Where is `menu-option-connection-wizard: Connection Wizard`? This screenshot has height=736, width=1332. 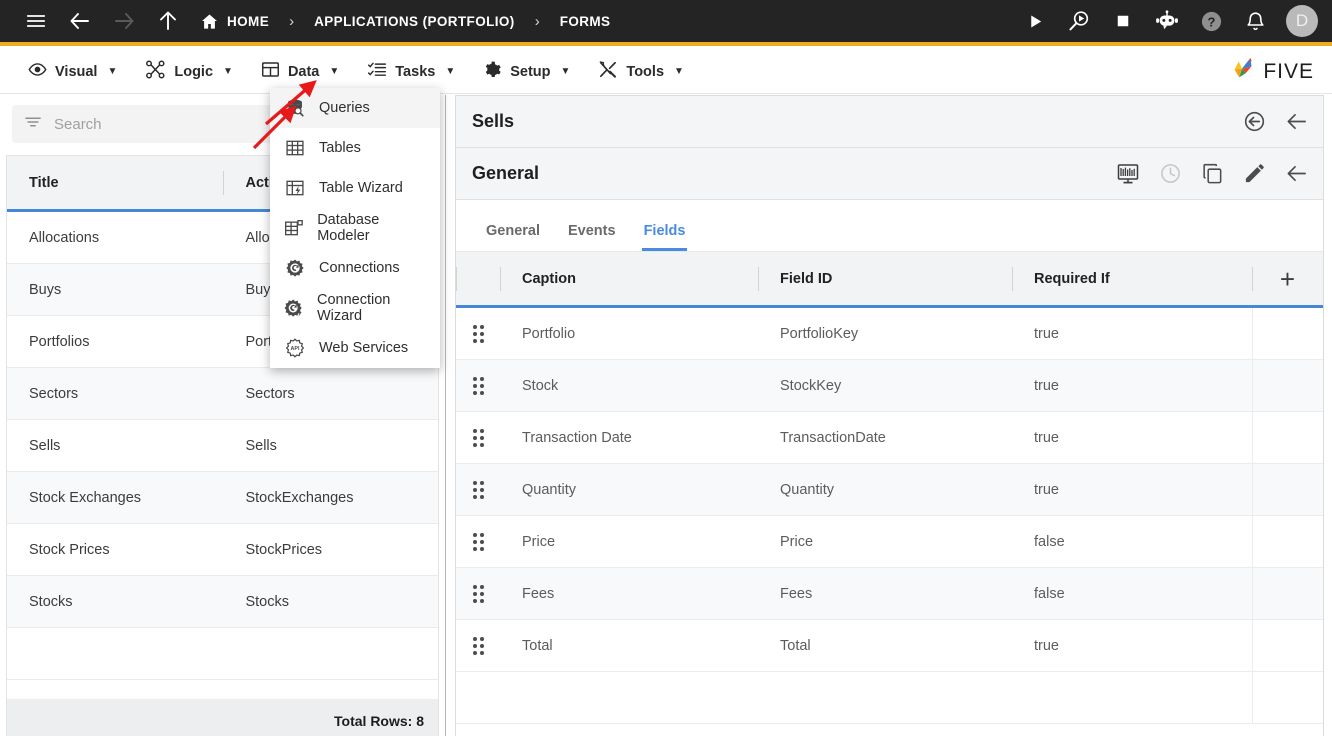 menu-option-connection-wizard: Connection Wizard is located at coordinates (355, 308).